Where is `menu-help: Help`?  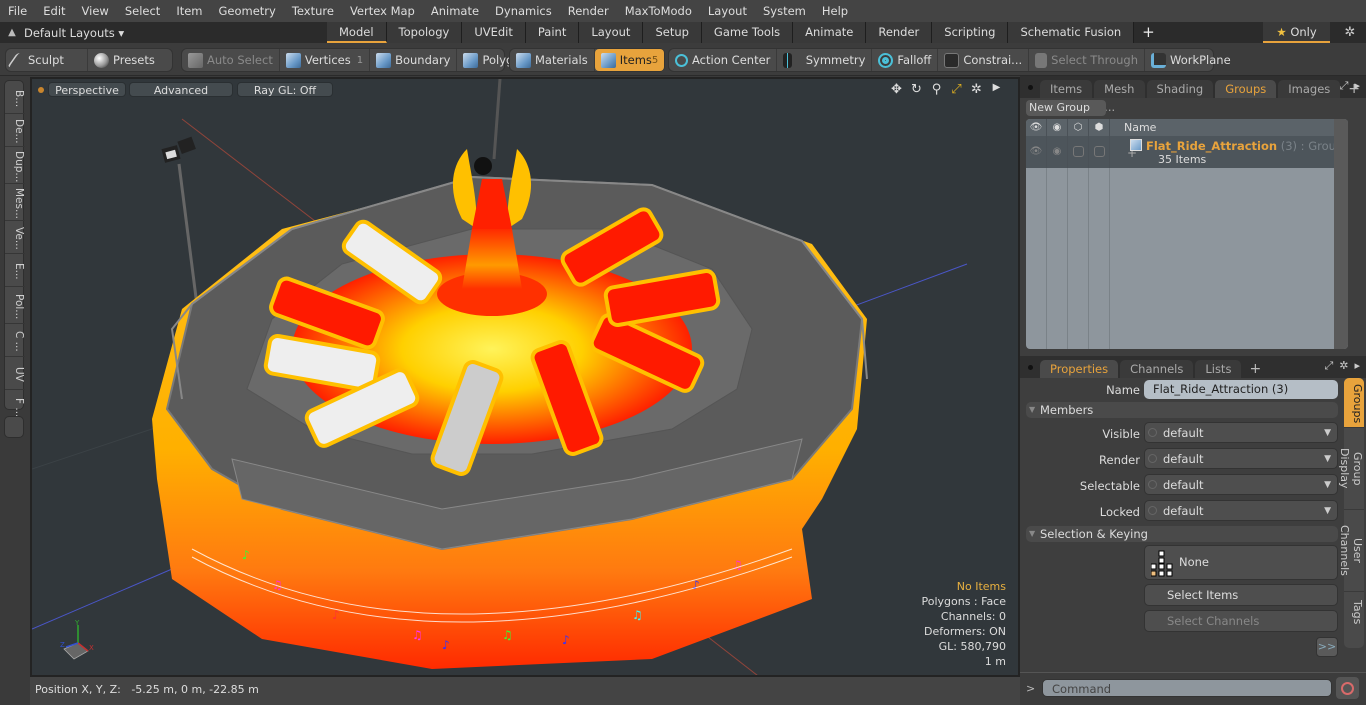 menu-help: Help is located at coordinates (835, 11).